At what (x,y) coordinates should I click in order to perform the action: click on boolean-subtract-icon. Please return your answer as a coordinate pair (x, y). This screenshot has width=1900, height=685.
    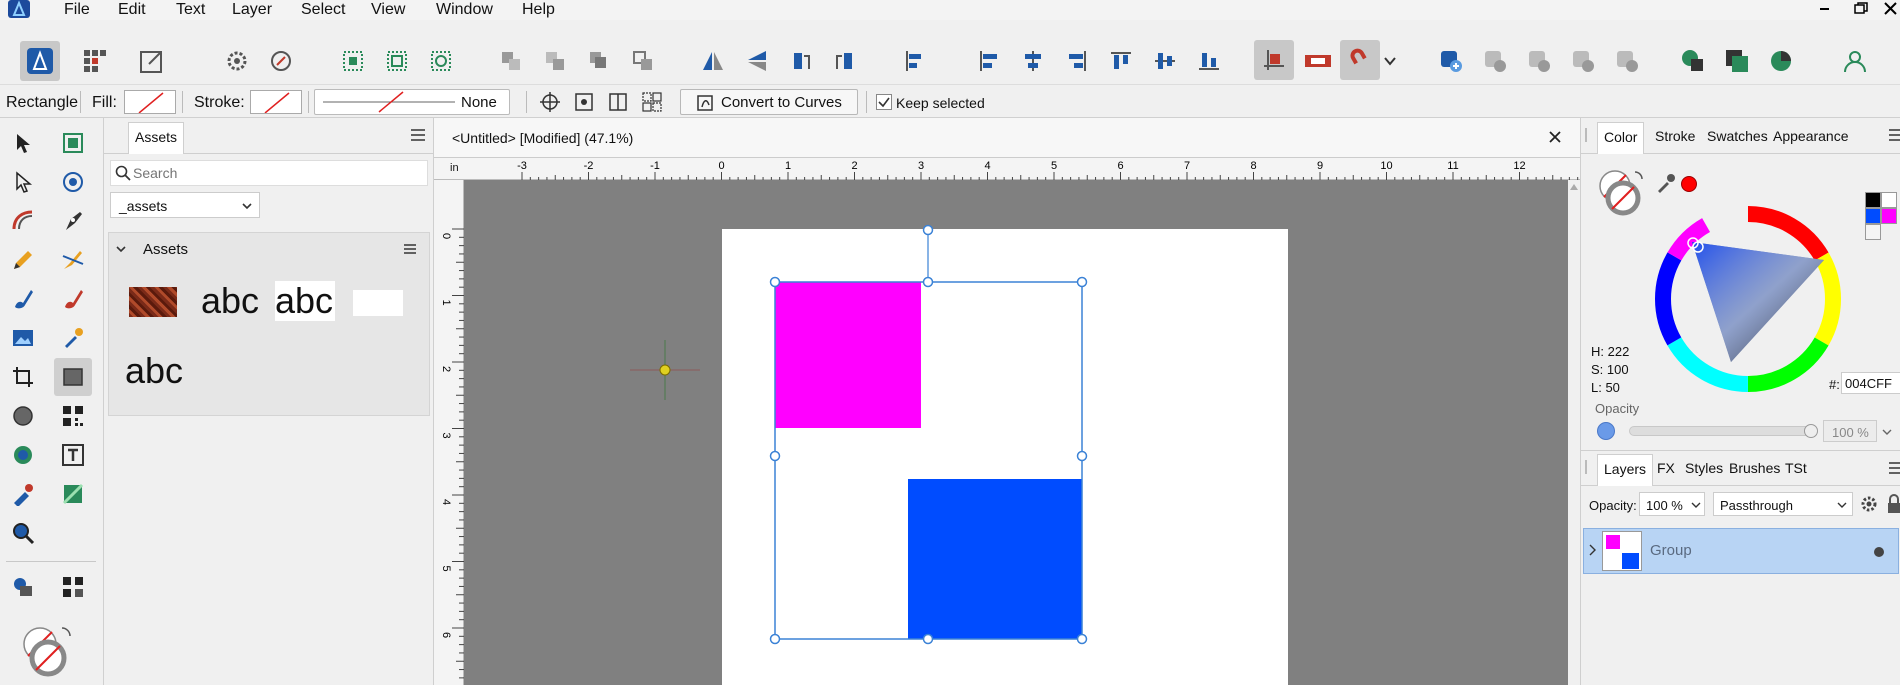
    Looking at the image, I should click on (1495, 61).